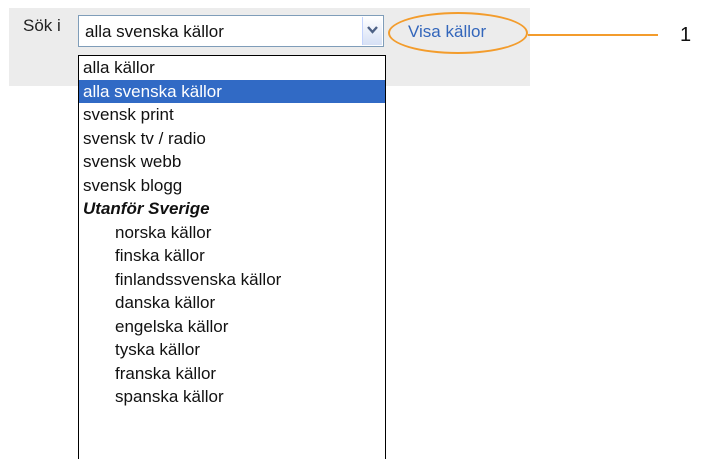  I want to click on option-swedish-web: svensk webb, so click(232, 162).